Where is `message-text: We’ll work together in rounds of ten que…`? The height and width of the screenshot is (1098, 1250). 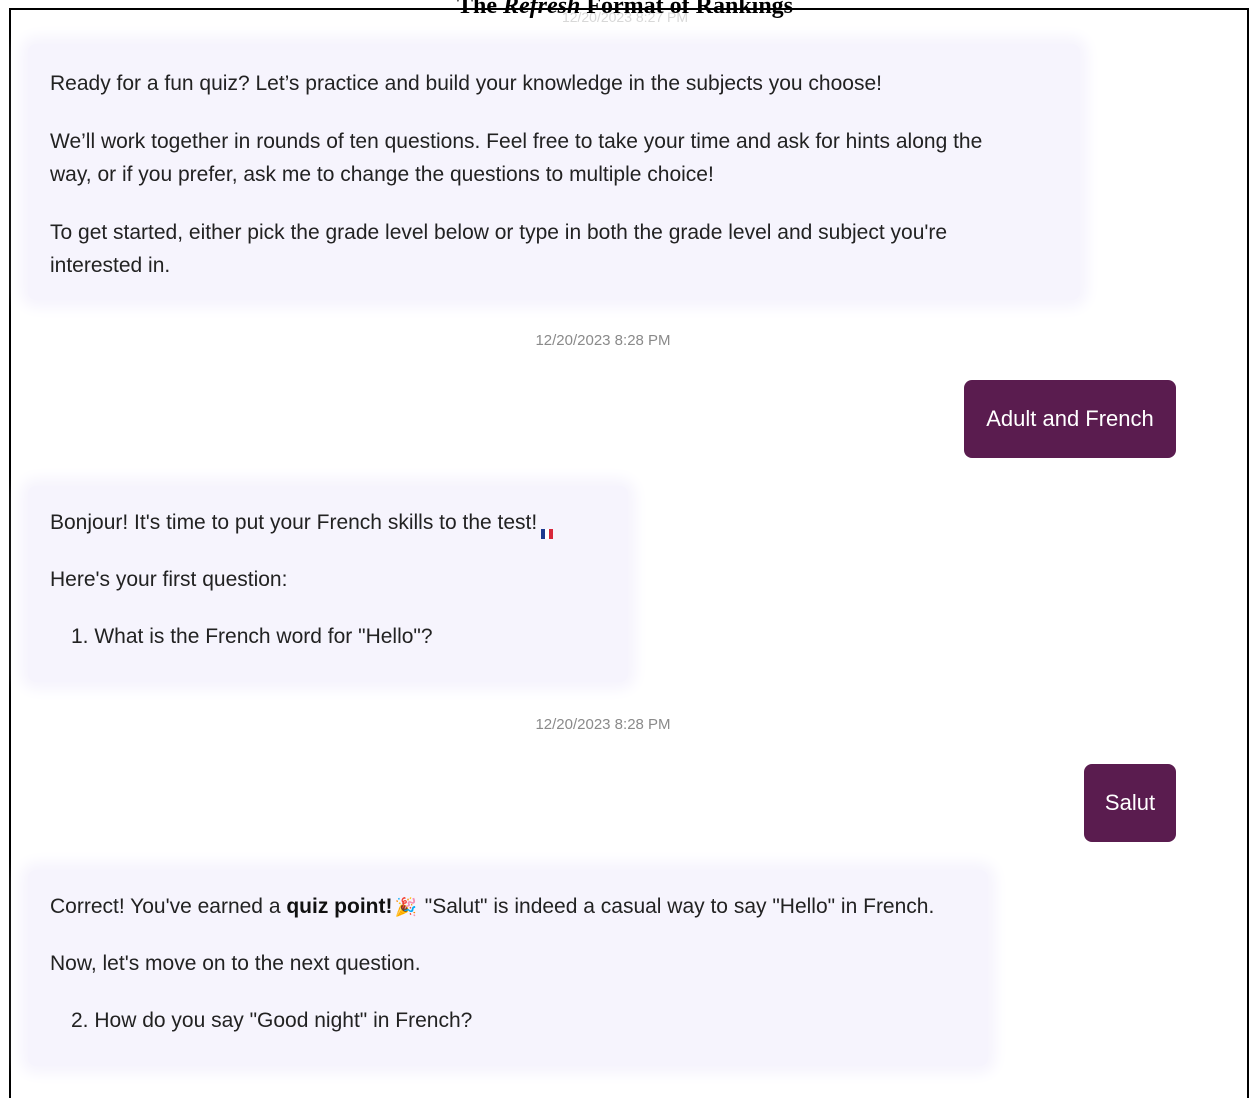
message-text: We’ll work together in rounds of ten que… is located at coordinates (516, 141).